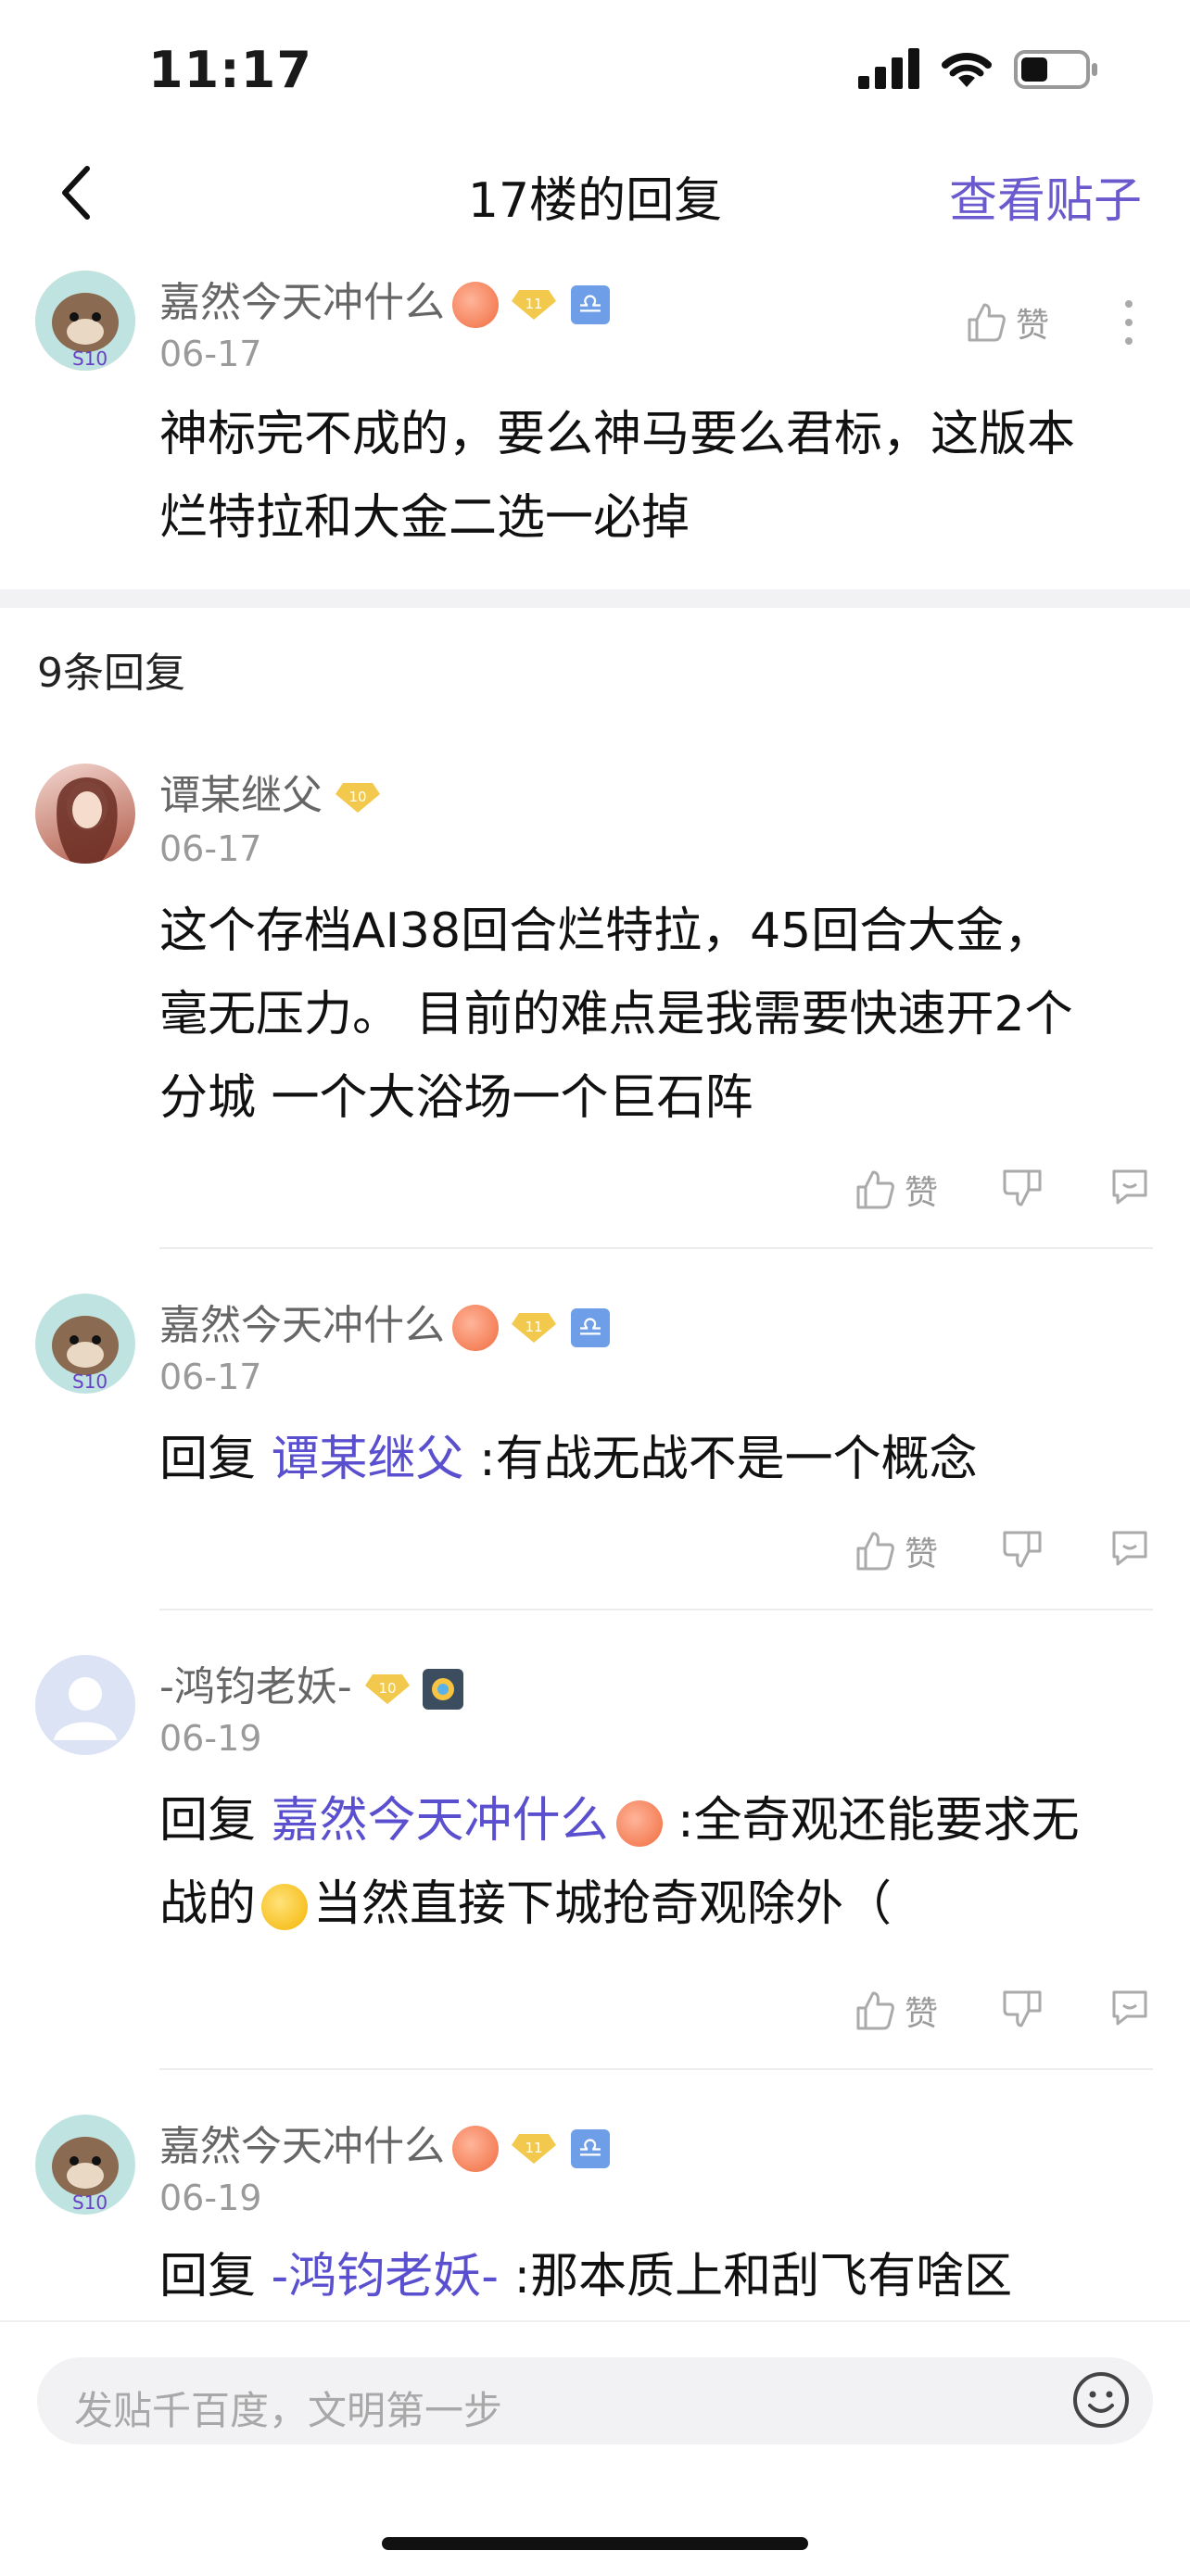 This screenshot has width=1190, height=2576. What do you see at coordinates (368, 1459) in the screenshot?
I see `mention-link: 谭某继父` at bounding box center [368, 1459].